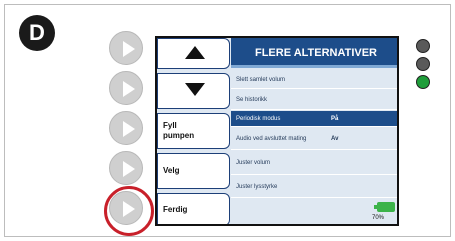  I want to click on menu-item: Audio ved avsluttet mating Av, so click(314, 139).